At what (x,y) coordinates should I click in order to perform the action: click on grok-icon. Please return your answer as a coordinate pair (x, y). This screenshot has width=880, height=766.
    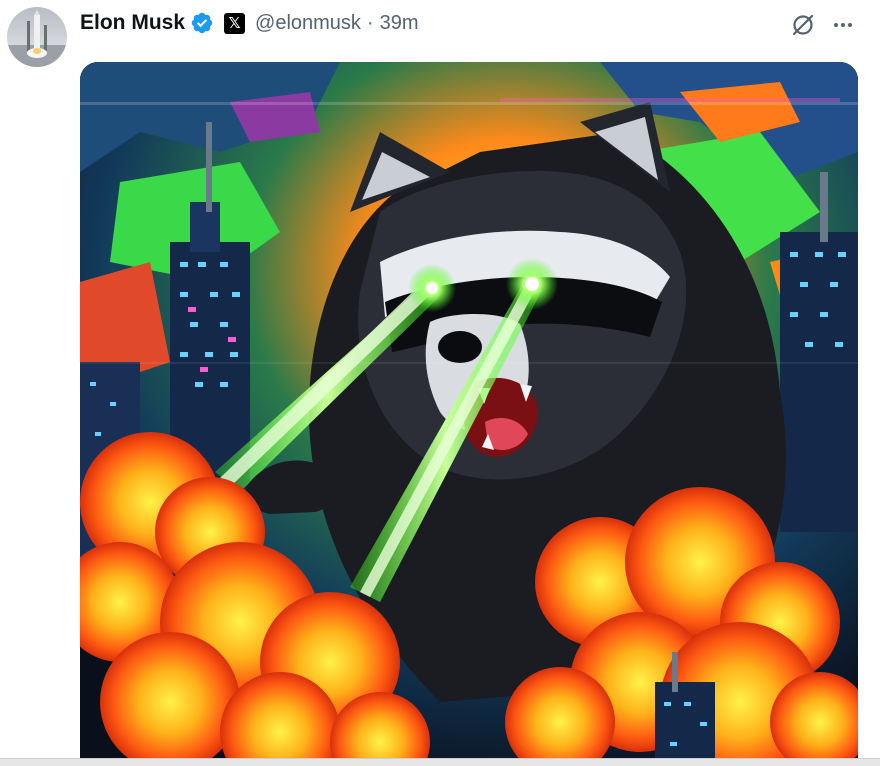
    Looking at the image, I should click on (803, 25).